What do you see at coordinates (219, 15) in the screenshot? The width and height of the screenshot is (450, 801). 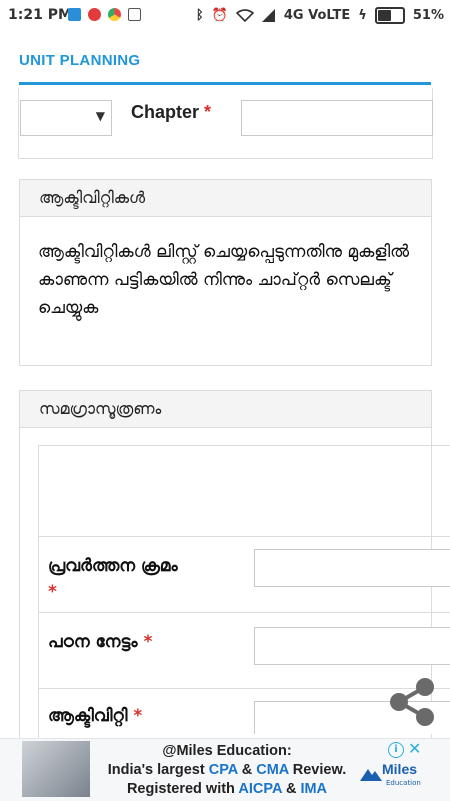 I see `alarm-icon: ⏰` at bounding box center [219, 15].